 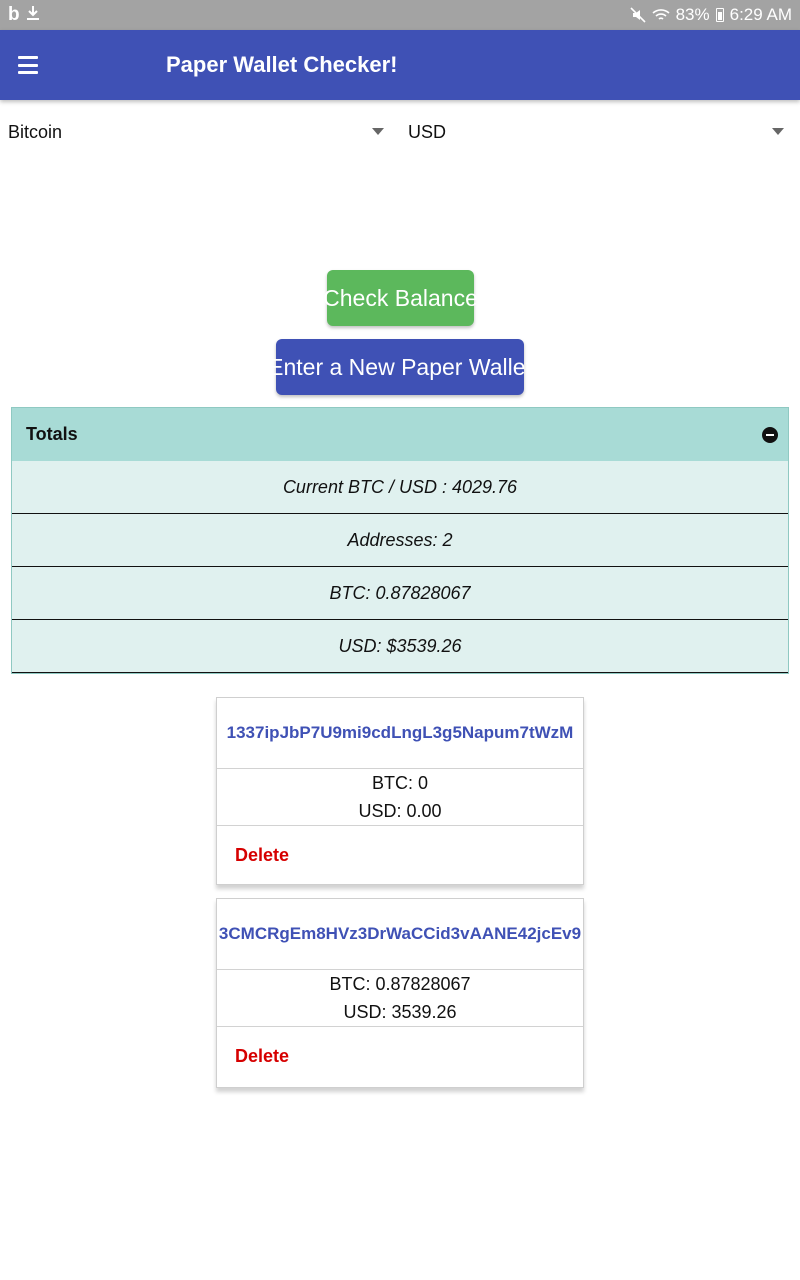 I want to click on collapse-icon, so click(x=770, y=434).